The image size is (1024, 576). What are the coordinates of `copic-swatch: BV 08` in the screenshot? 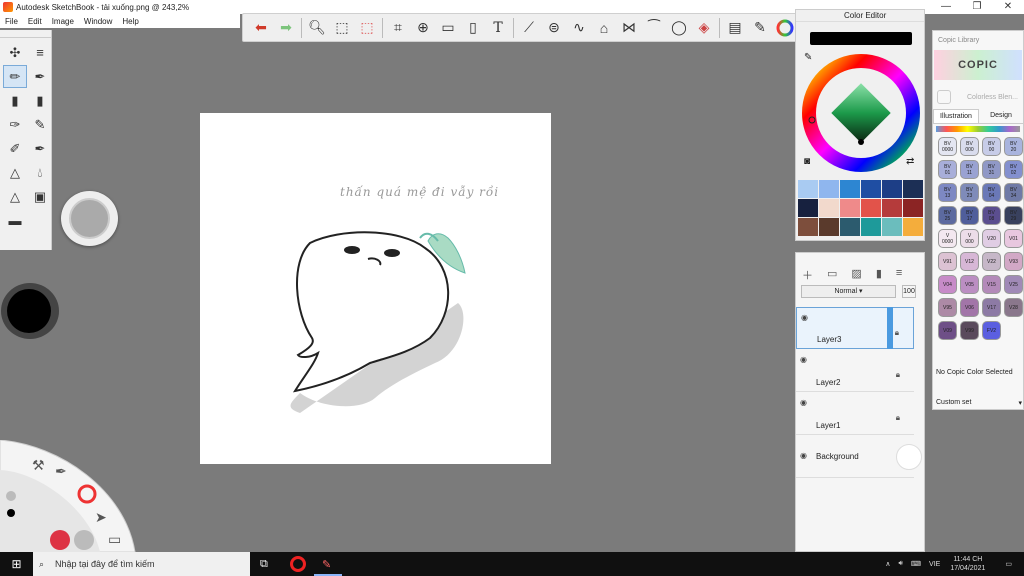 It's located at (991, 215).